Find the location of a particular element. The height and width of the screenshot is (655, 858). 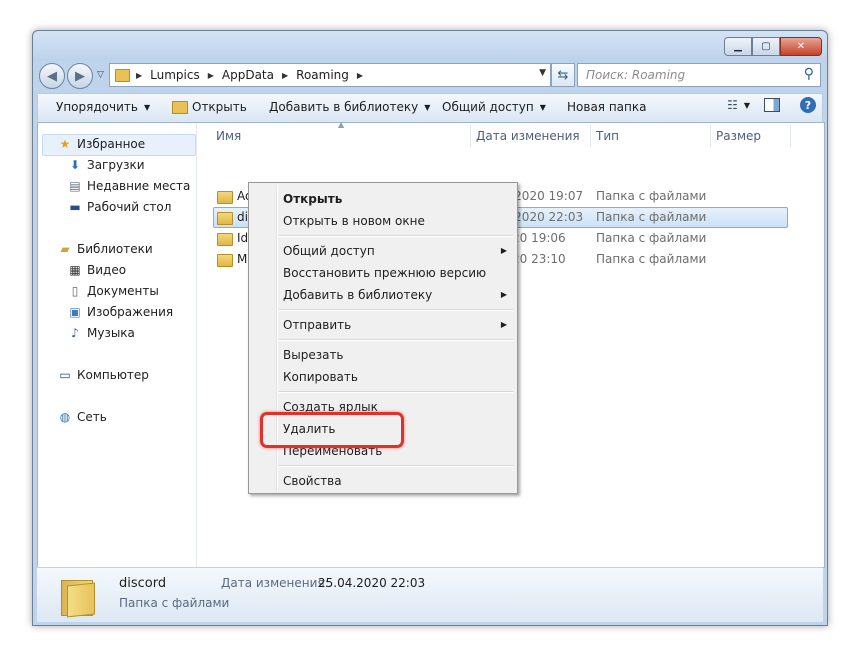

share-button: Общий доступ ▼ is located at coordinates (494, 107).